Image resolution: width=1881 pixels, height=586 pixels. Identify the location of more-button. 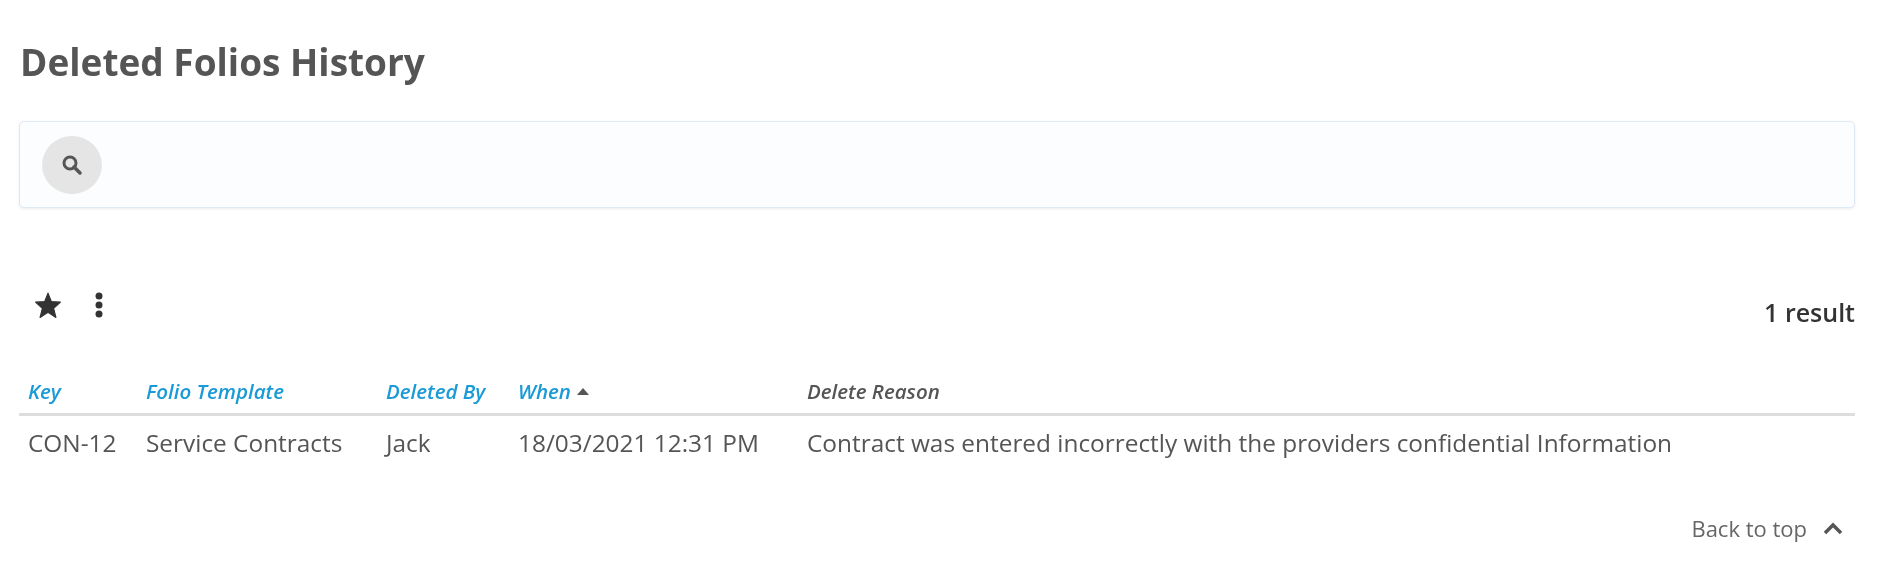
(99, 305).